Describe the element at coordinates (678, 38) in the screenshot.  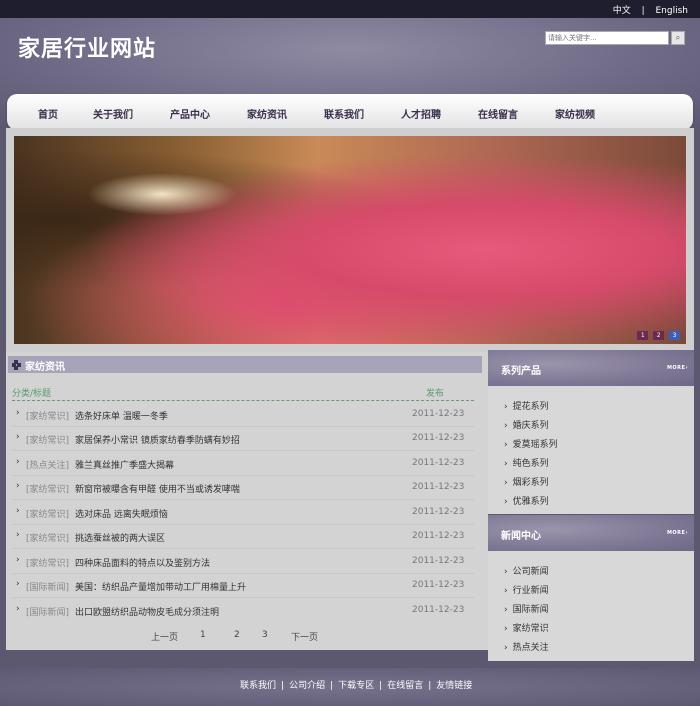
I see `search-button: ⌕` at that location.